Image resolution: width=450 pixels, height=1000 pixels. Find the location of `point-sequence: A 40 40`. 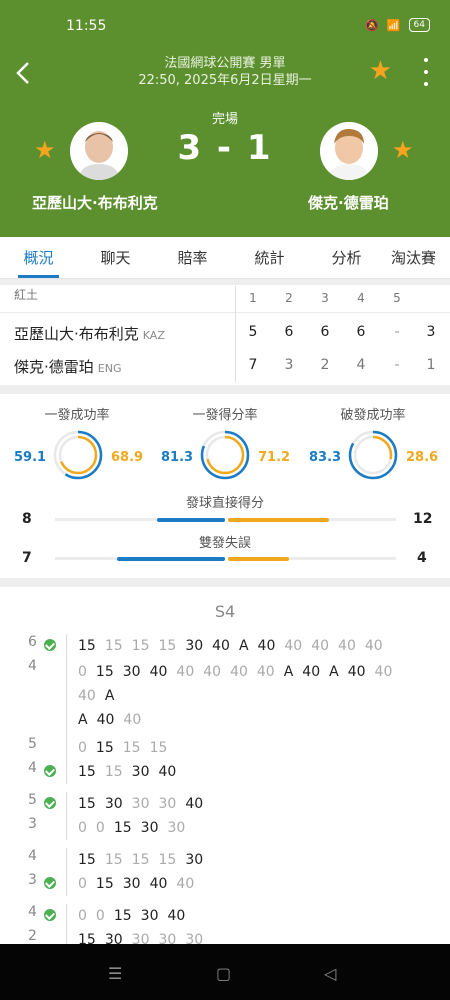

point-sequence: A 40 40 is located at coordinates (248, 720).